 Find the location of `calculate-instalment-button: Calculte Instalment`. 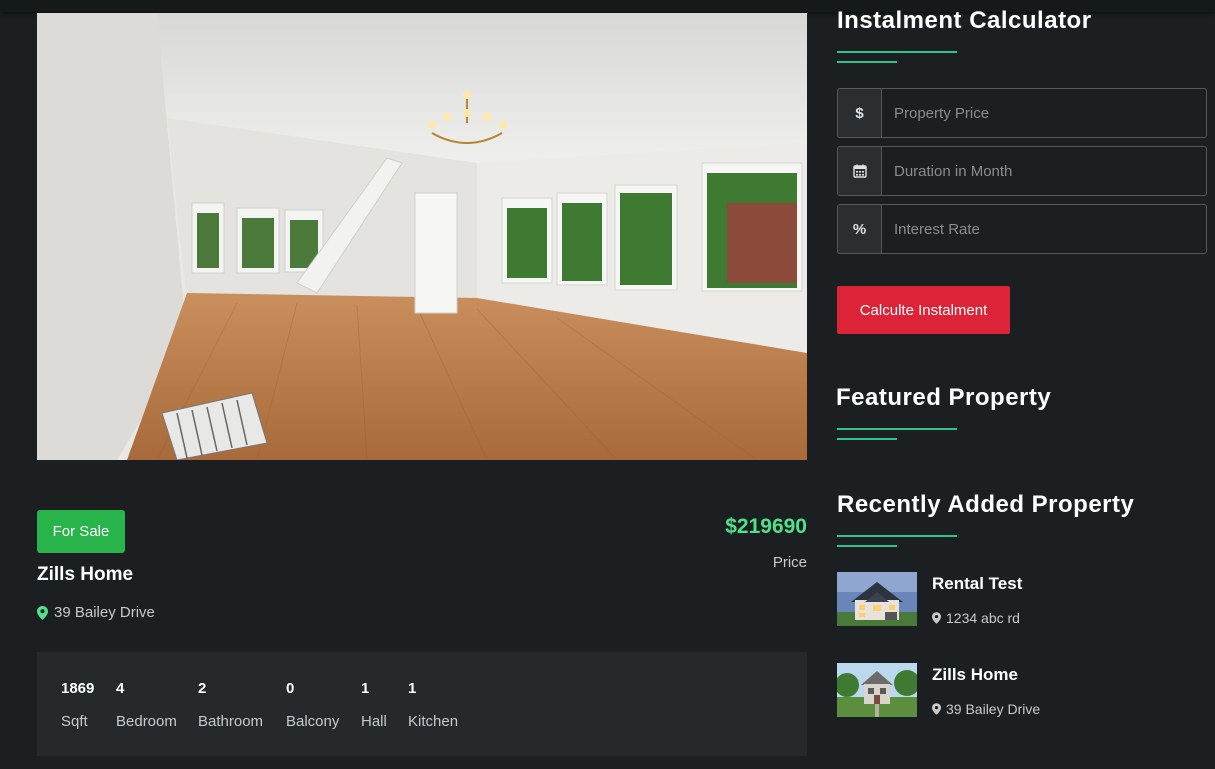

calculate-instalment-button: Calculte Instalment is located at coordinates (923, 310).